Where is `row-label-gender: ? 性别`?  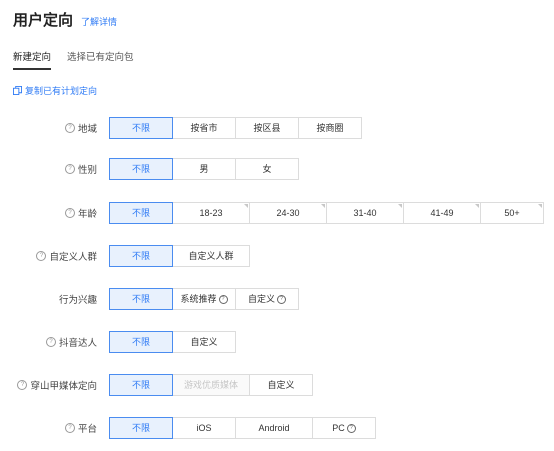
row-label-gender: ? 性别 is located at coordinates (80, 169).